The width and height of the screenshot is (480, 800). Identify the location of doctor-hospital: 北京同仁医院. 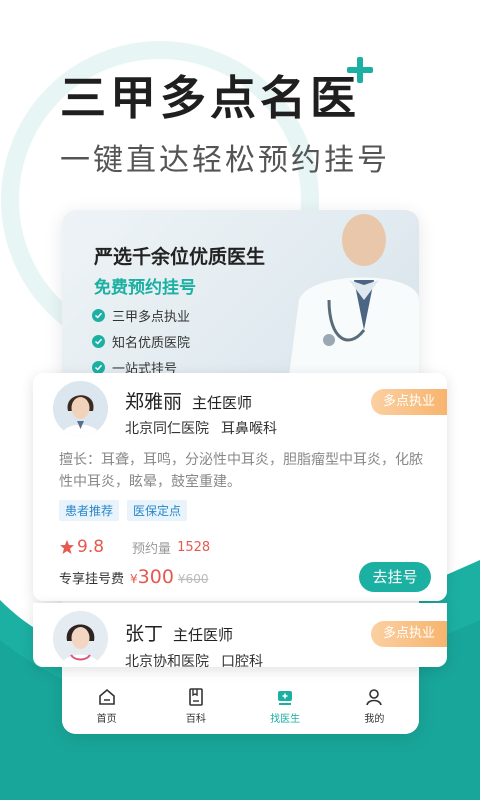
(167, 429).